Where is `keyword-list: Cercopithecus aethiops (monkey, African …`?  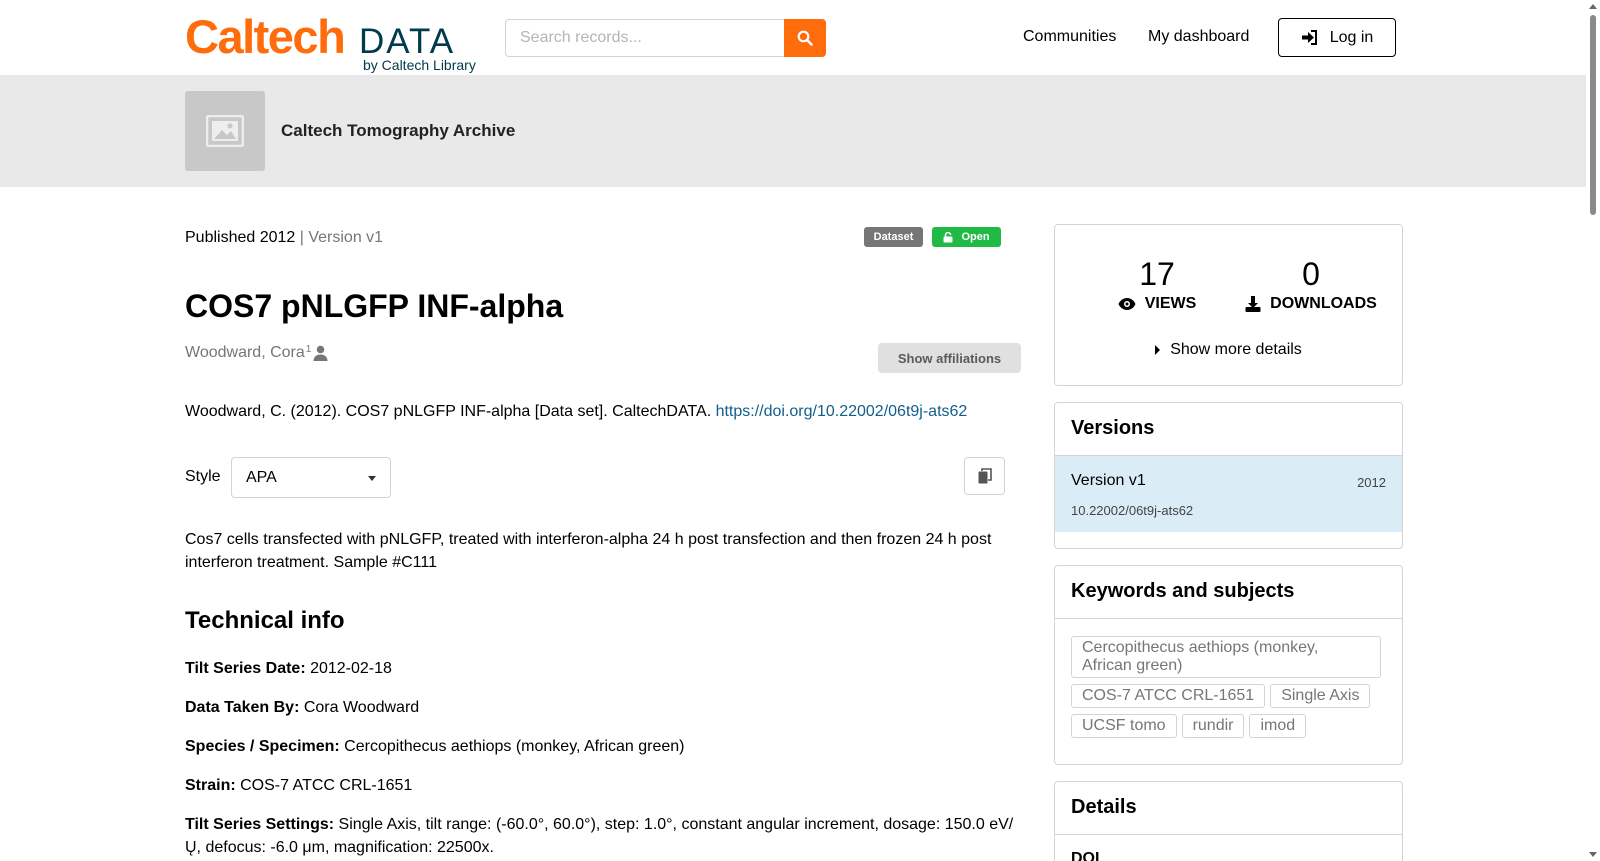 keyword-list: Cercopithecus aethiops (monkey, African … is located at coordinates (1229, 687).